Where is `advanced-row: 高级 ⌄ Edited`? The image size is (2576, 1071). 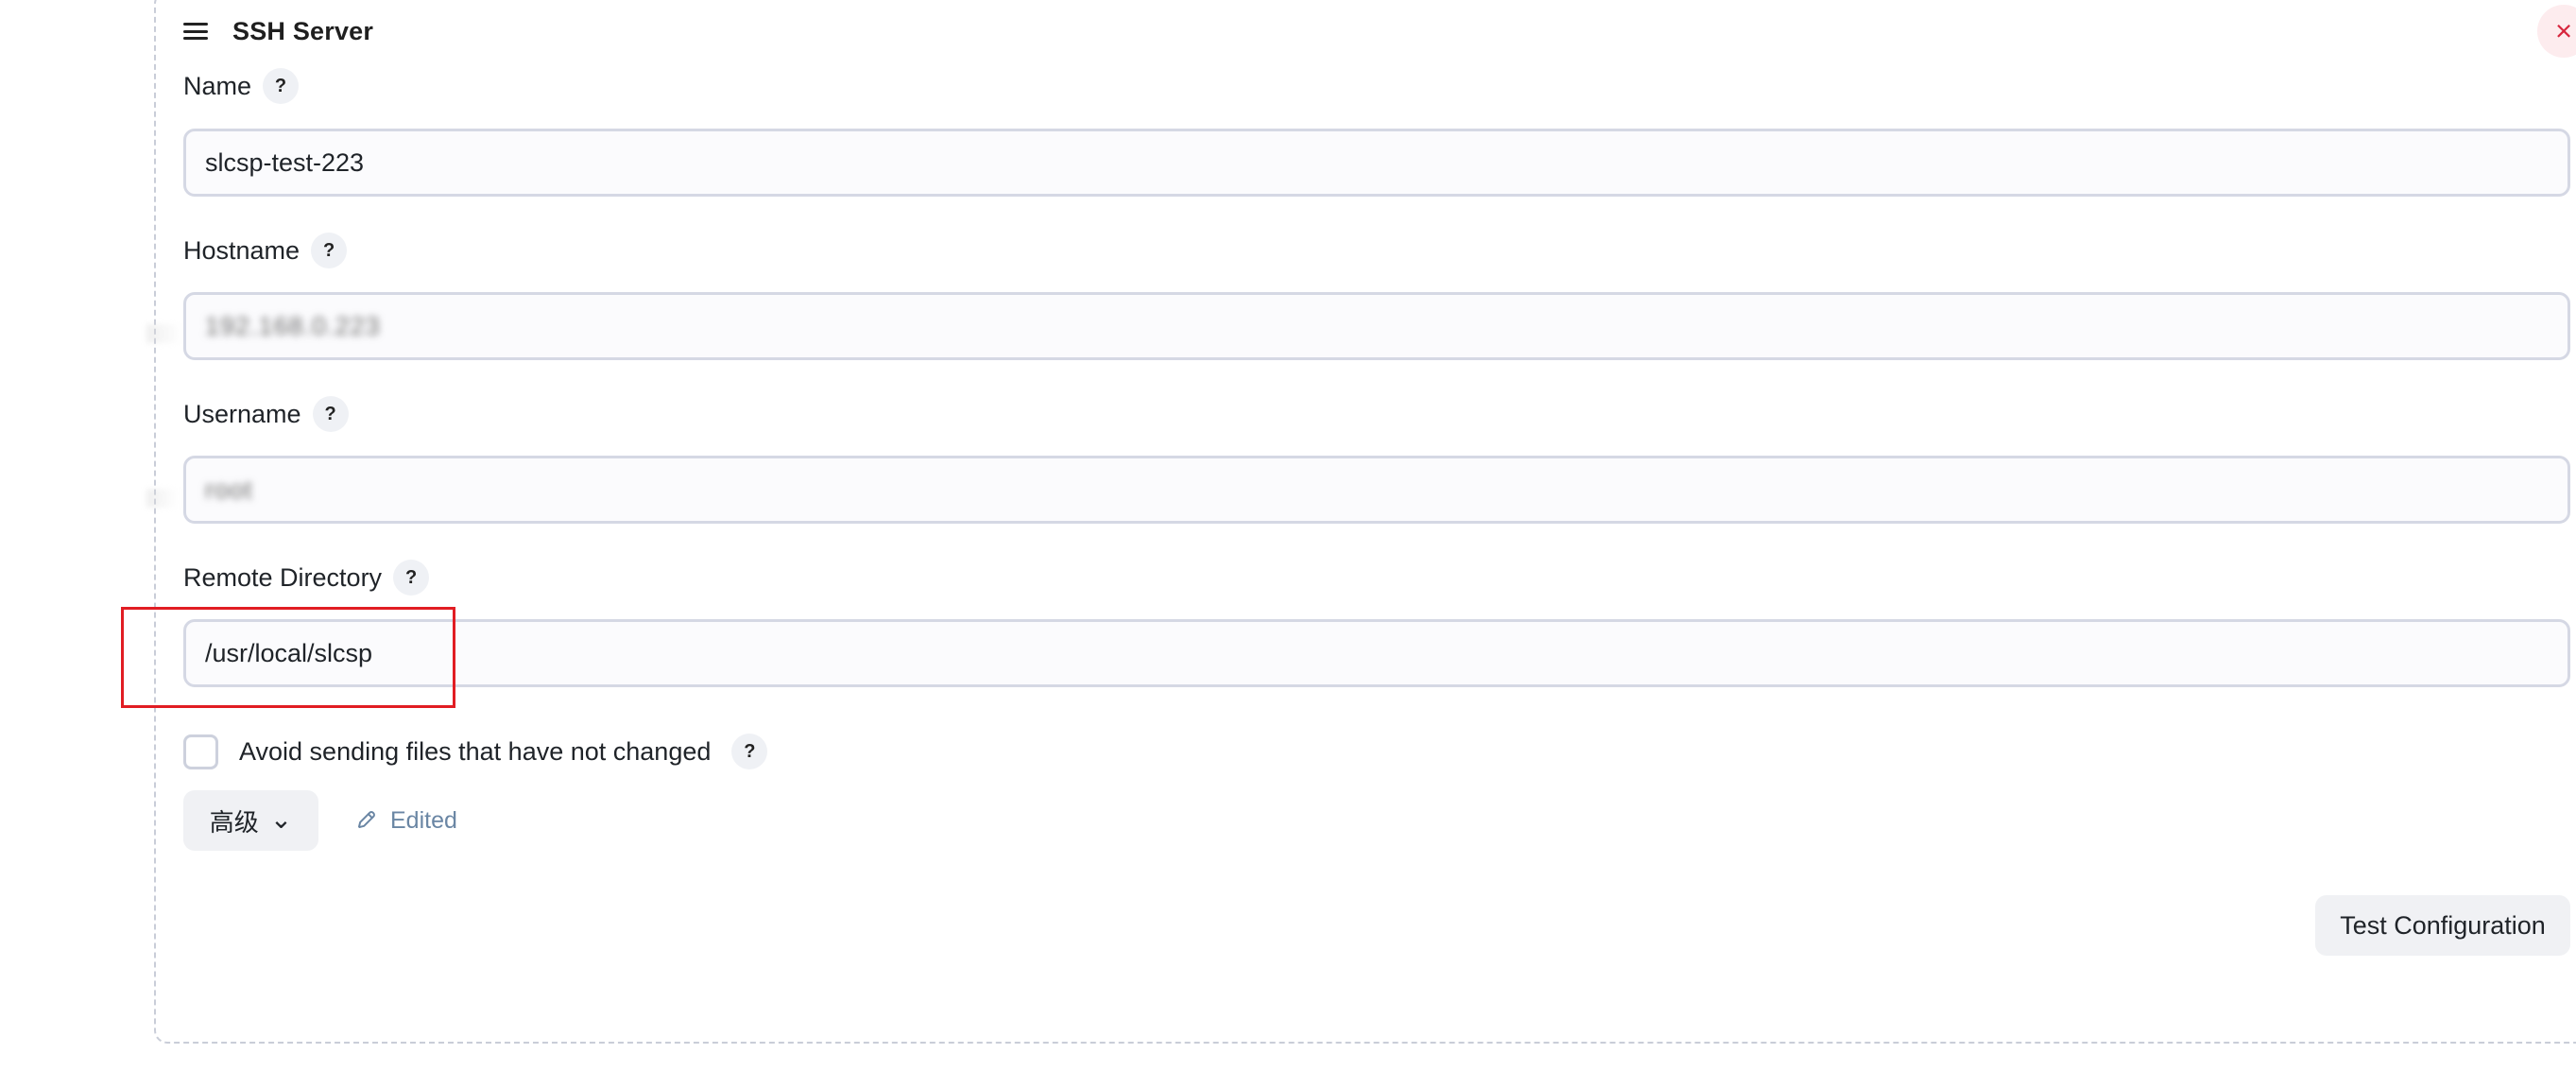 advanced-row: 高级 ⌄ Edited is located at coordinates (320, 820).